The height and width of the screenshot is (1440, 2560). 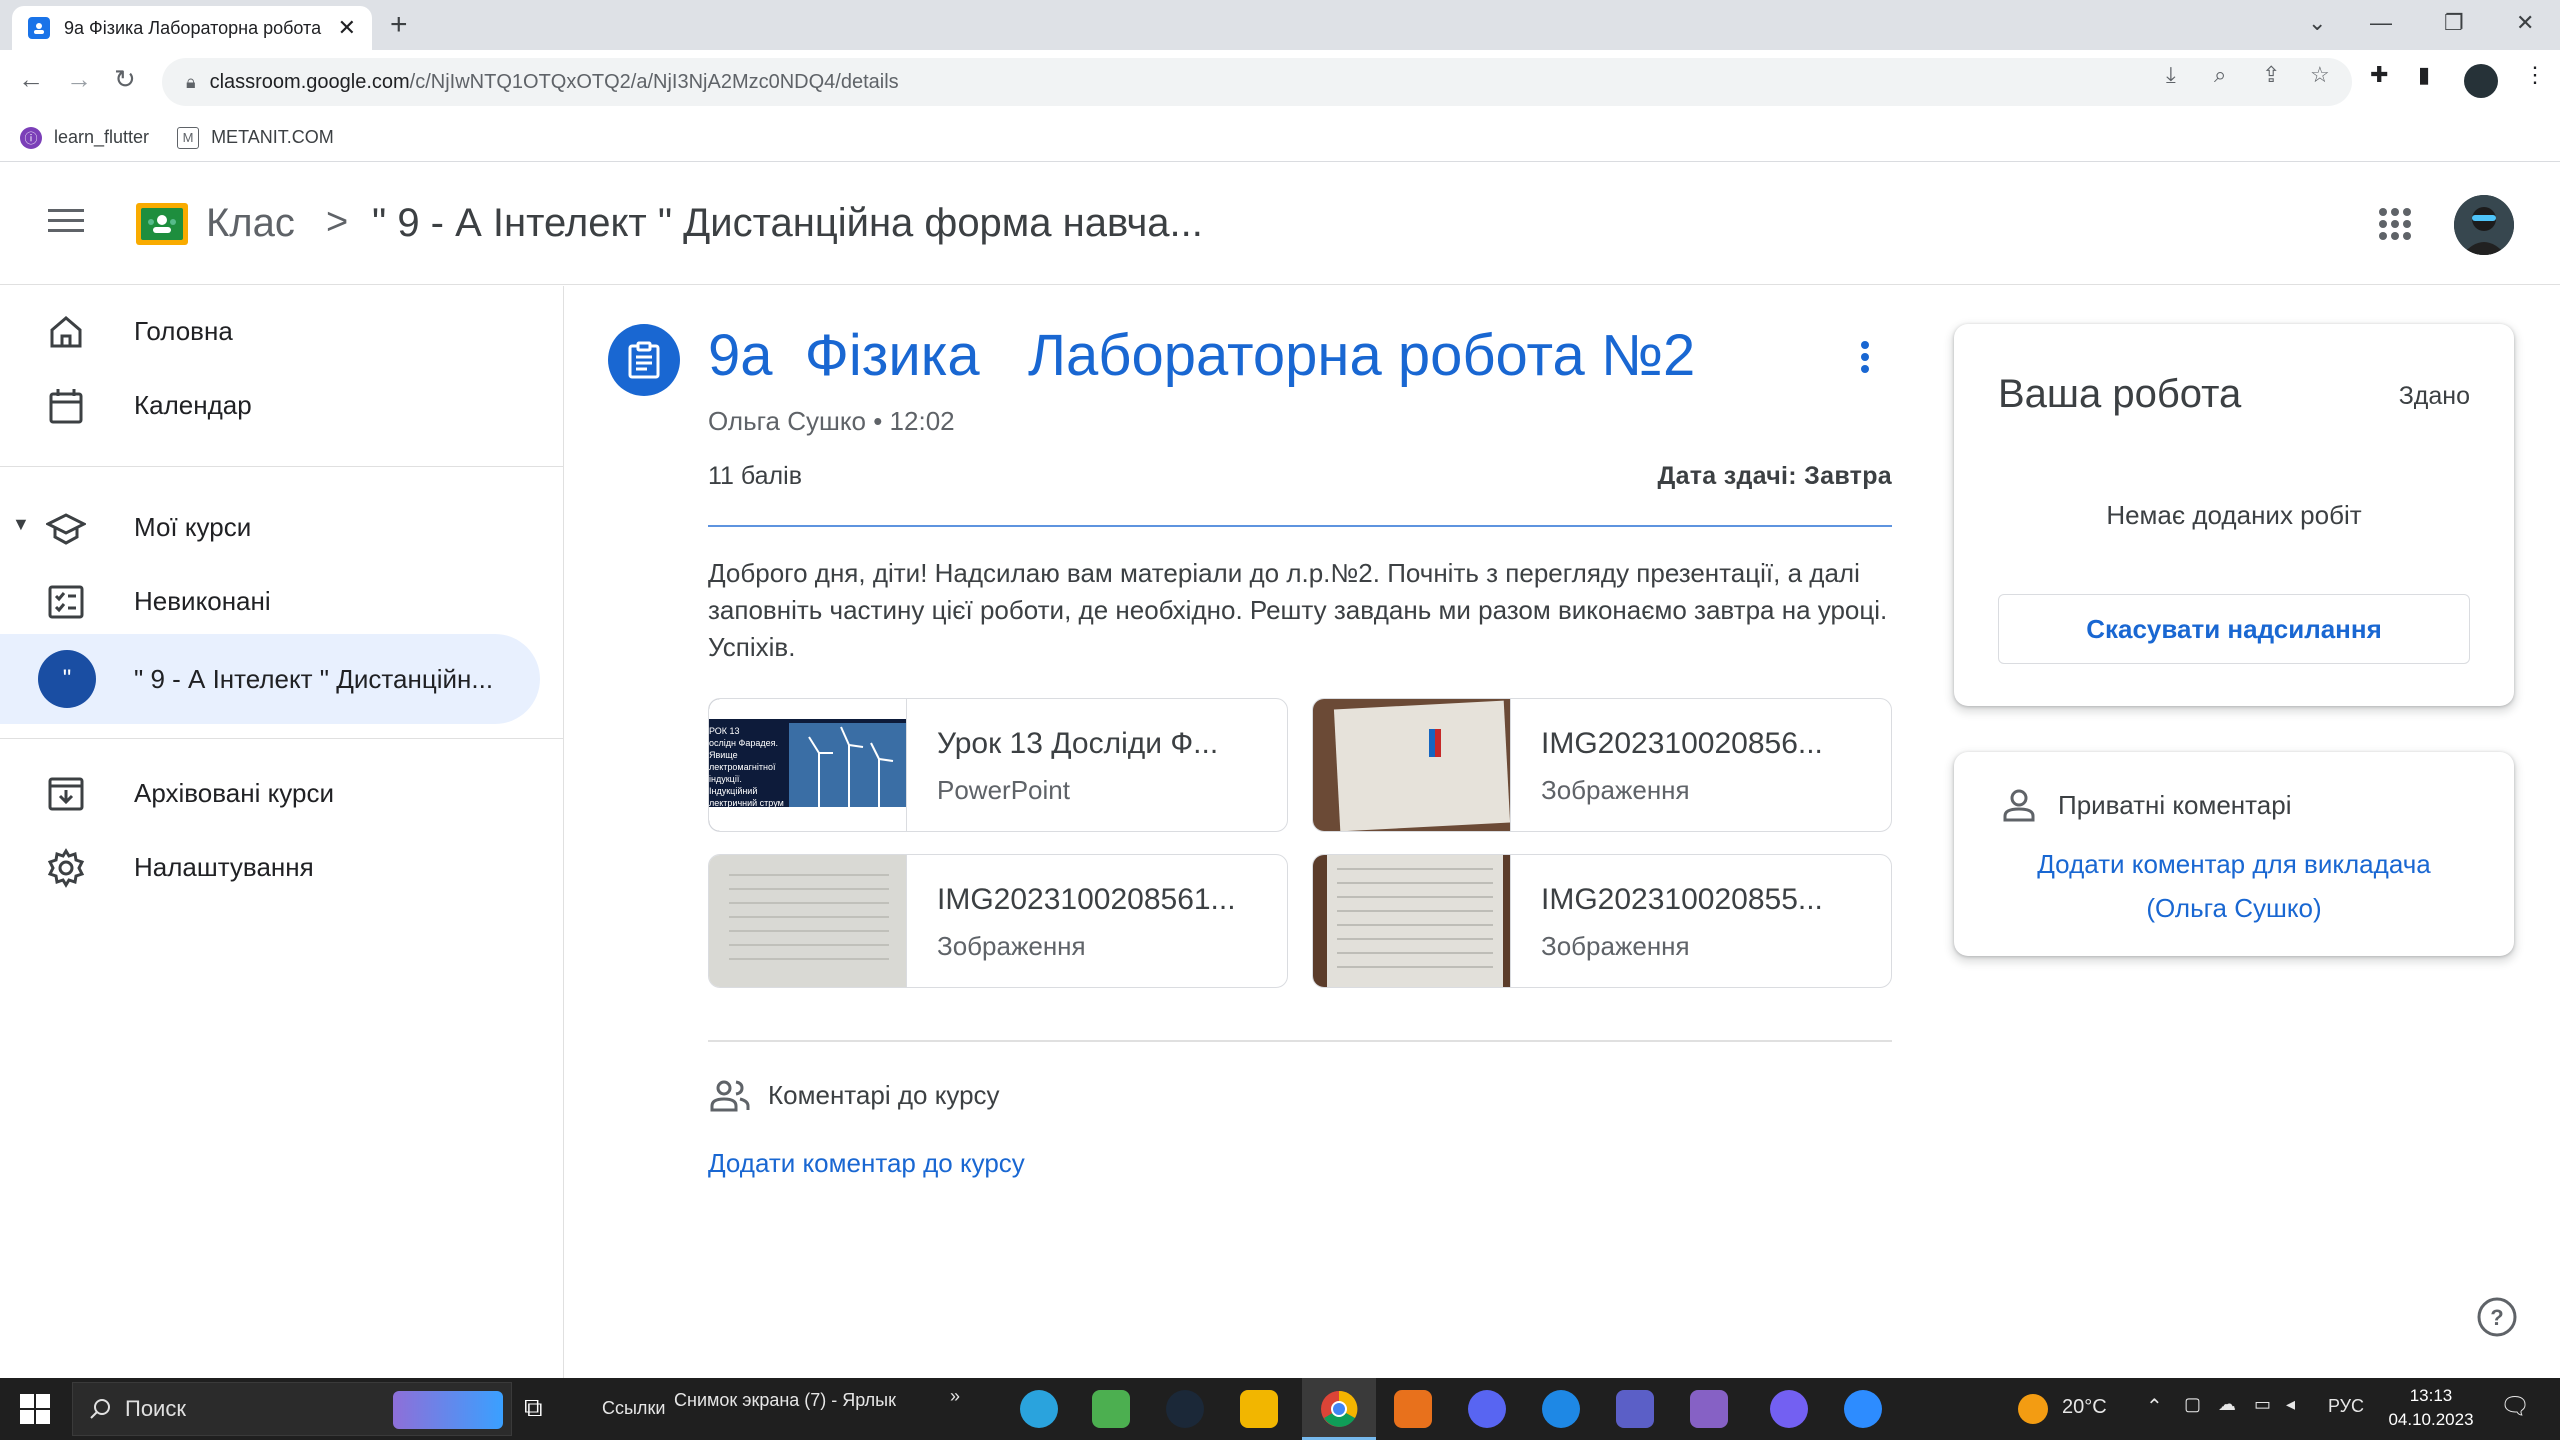 I want to click on chrome-icon, so click(x=1339, y=1408).